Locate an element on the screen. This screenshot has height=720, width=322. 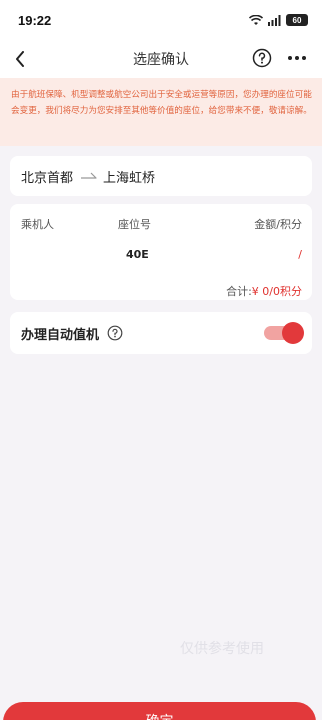
toggle-knob is located at coordinates (293, 333).